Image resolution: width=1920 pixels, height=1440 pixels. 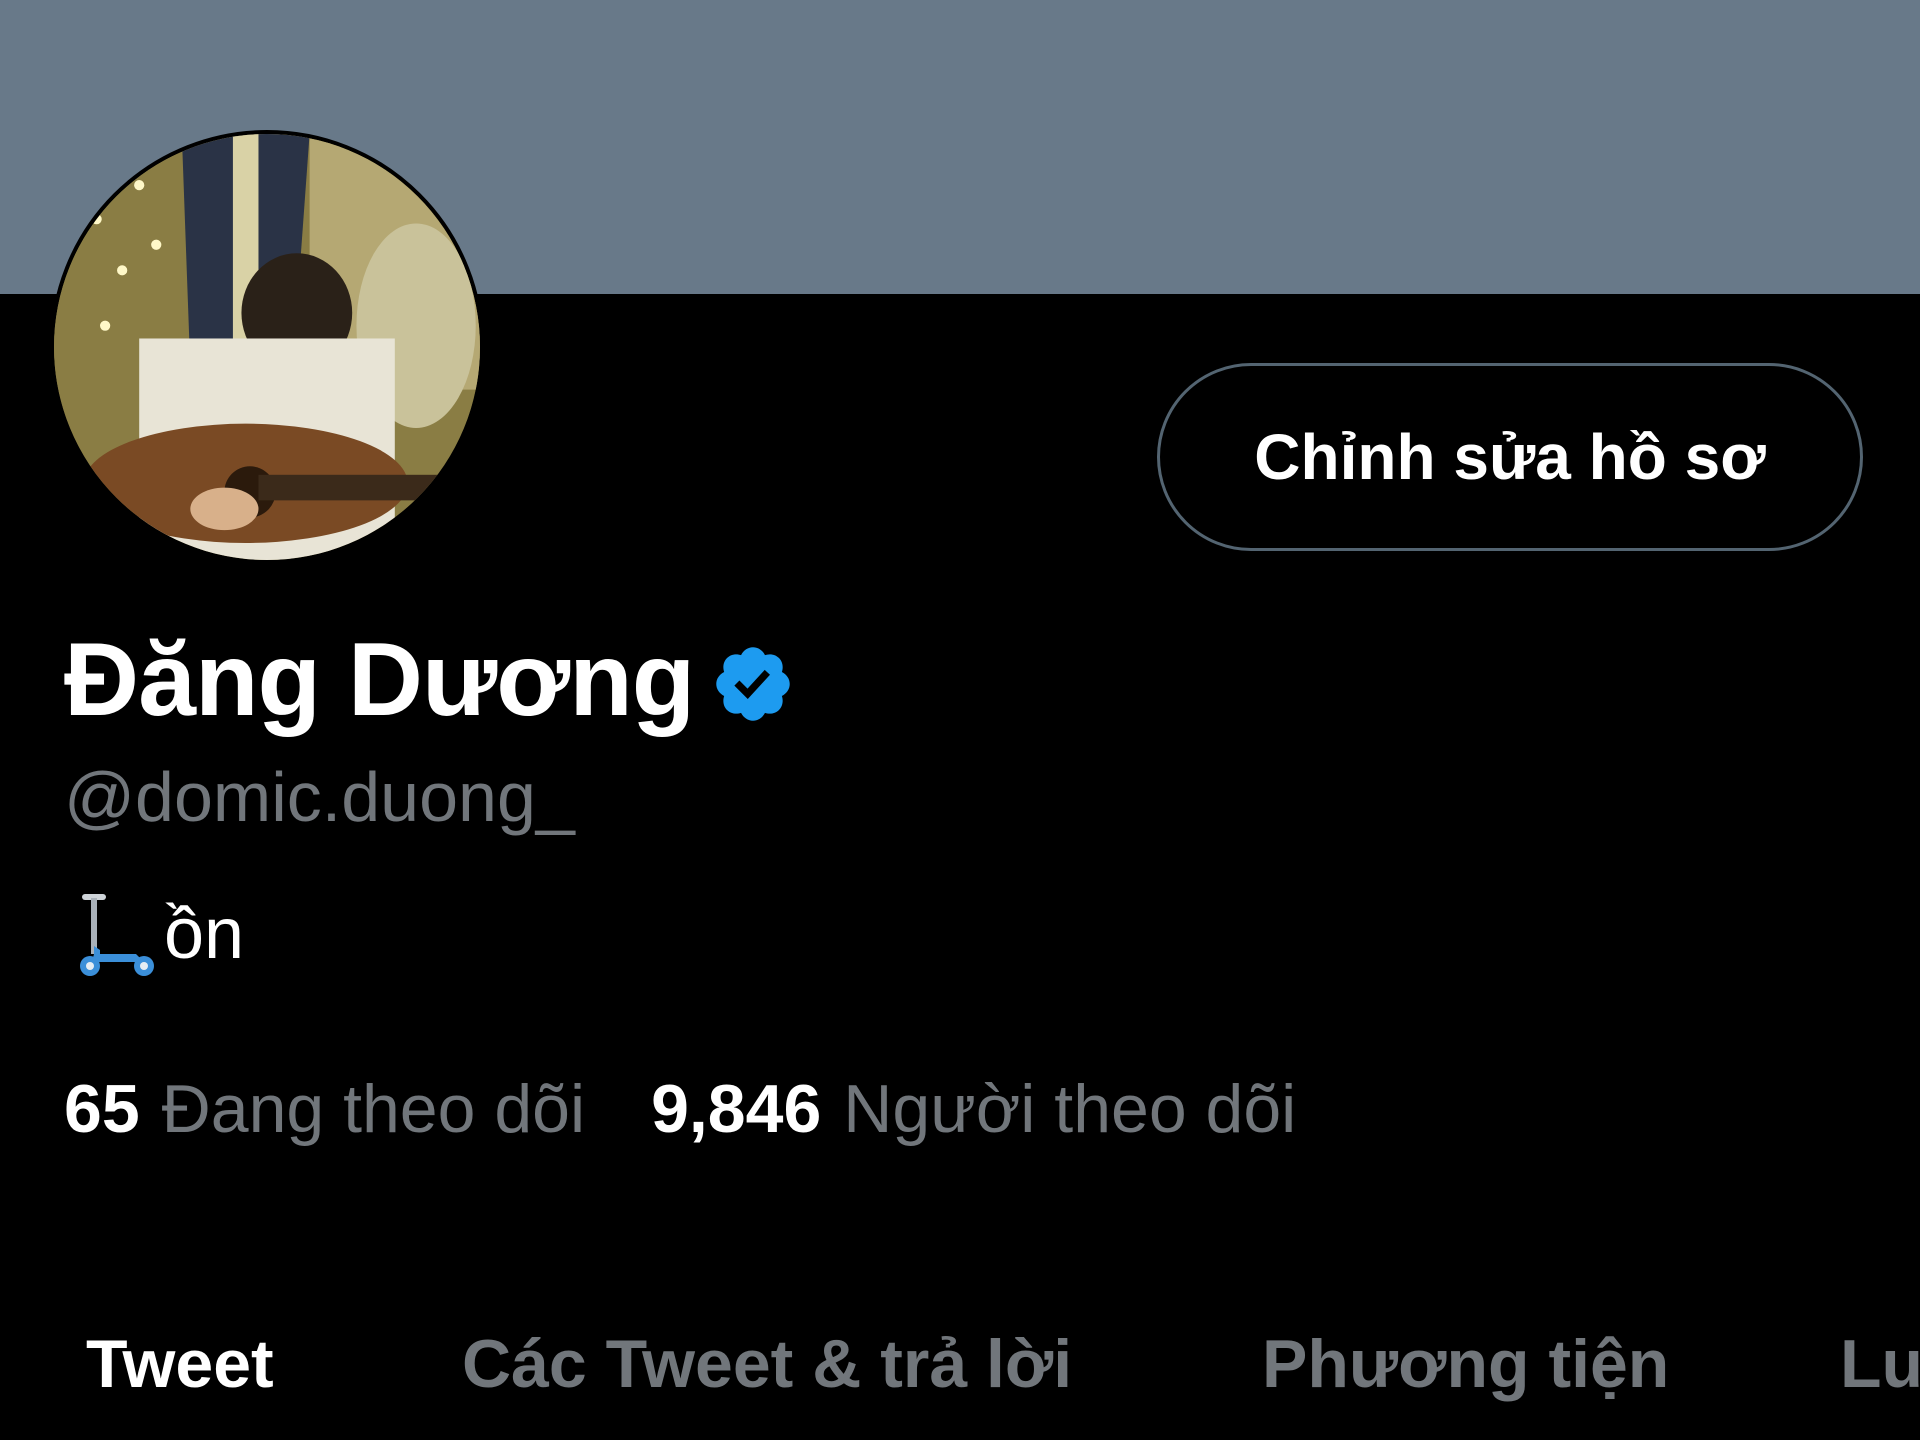 I want to click on follow-stats: 65 Đang theo dõi 9,846 Người theo dõi, so click(x=713, y=1109).